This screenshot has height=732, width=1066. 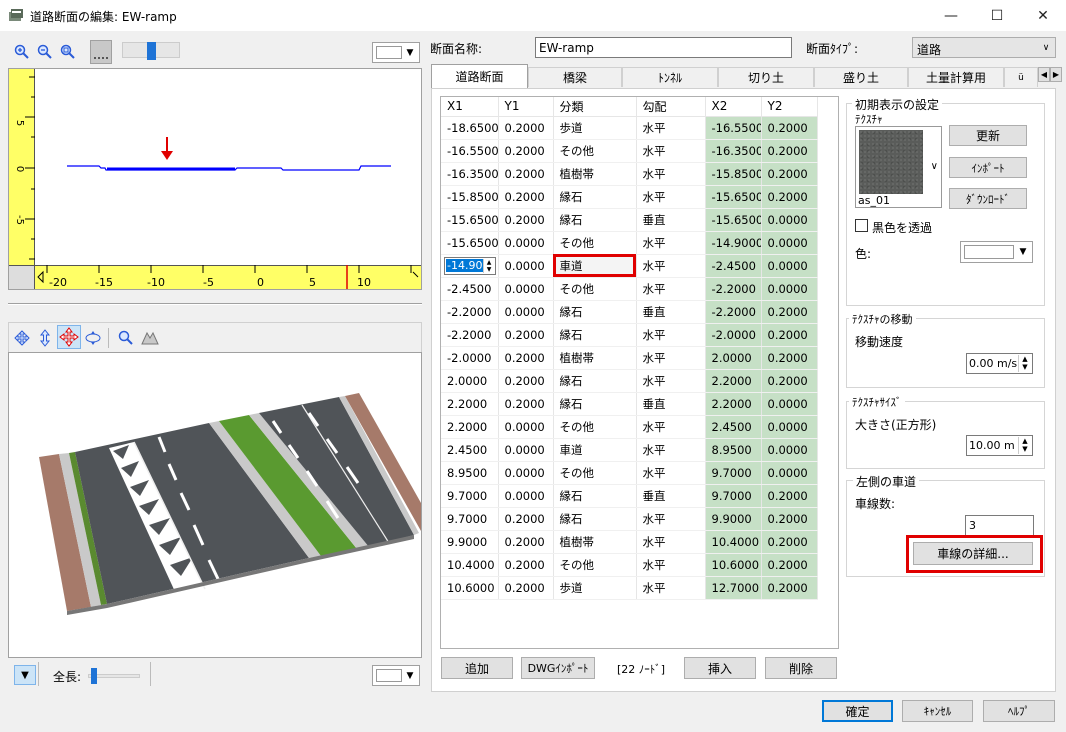 What do you see at coordinates (629, 404) in the screenshot?
I see `table-row: 2.2000 0.2000 縁石 垂直 2.2000 0.0000` at bounding box center [629, 404].